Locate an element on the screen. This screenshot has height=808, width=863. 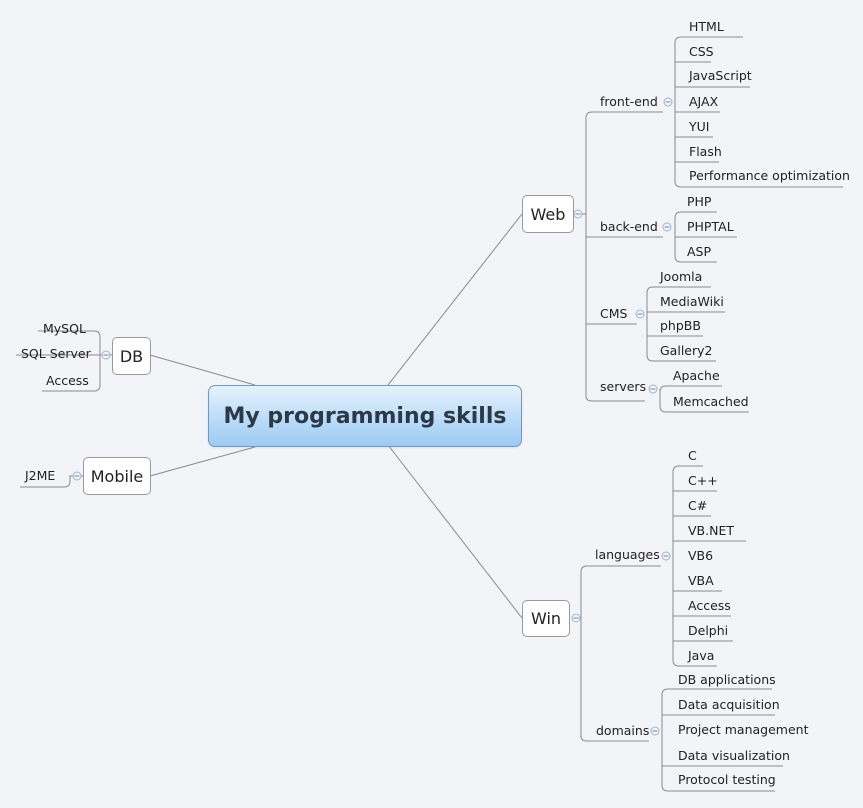
subtopic-domains: domains is located at coordinates (622, 731).